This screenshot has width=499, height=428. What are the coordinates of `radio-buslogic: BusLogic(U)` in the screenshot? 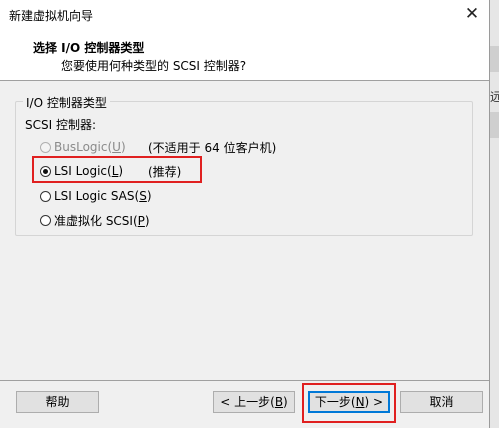 It's located at (83, 147).